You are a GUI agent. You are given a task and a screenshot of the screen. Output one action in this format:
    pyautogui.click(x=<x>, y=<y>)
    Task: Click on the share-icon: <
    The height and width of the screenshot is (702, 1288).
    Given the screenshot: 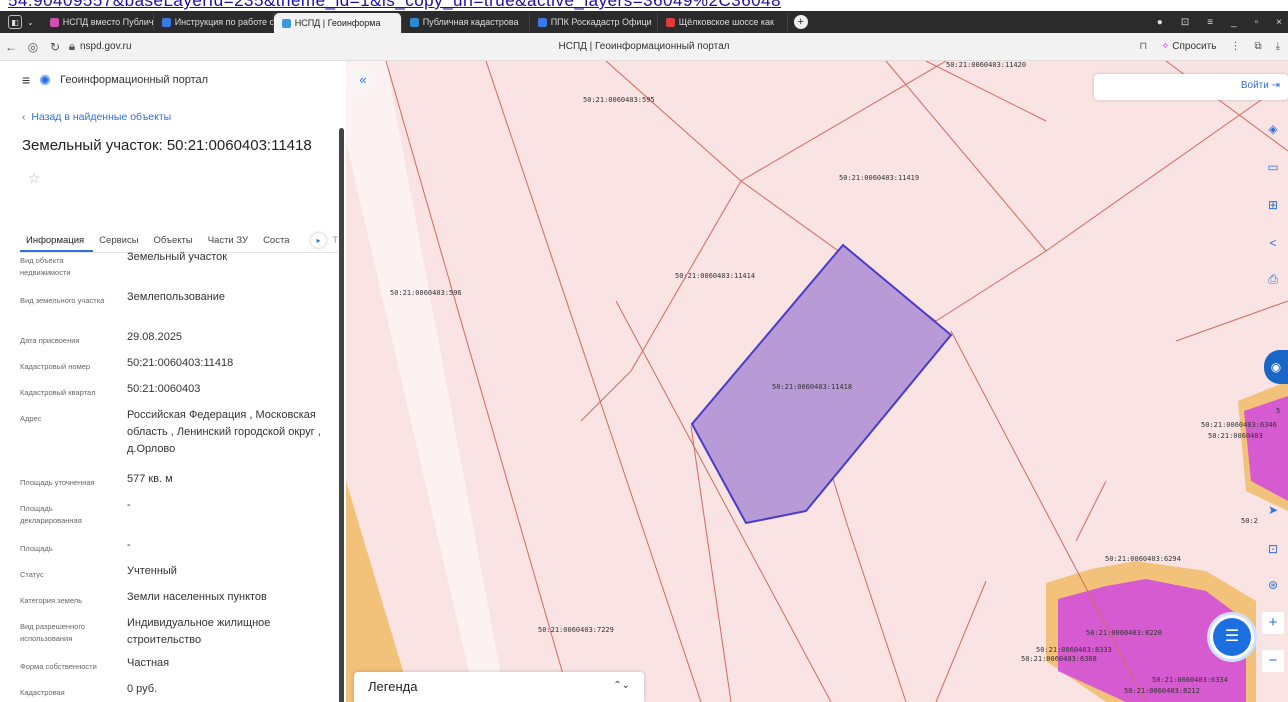 What is the action you would take?
    pyautogui.click(x=1273, y=243)
    